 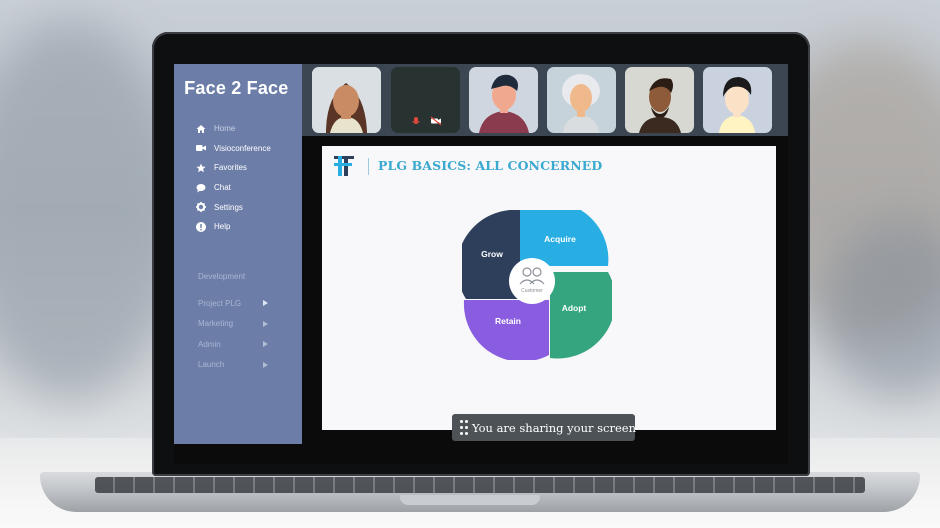 What do you see at coordinates (242, 148) in the screenshot?
I see `sidebar-item-label: Visioconference` at bounding box center [242, 148].